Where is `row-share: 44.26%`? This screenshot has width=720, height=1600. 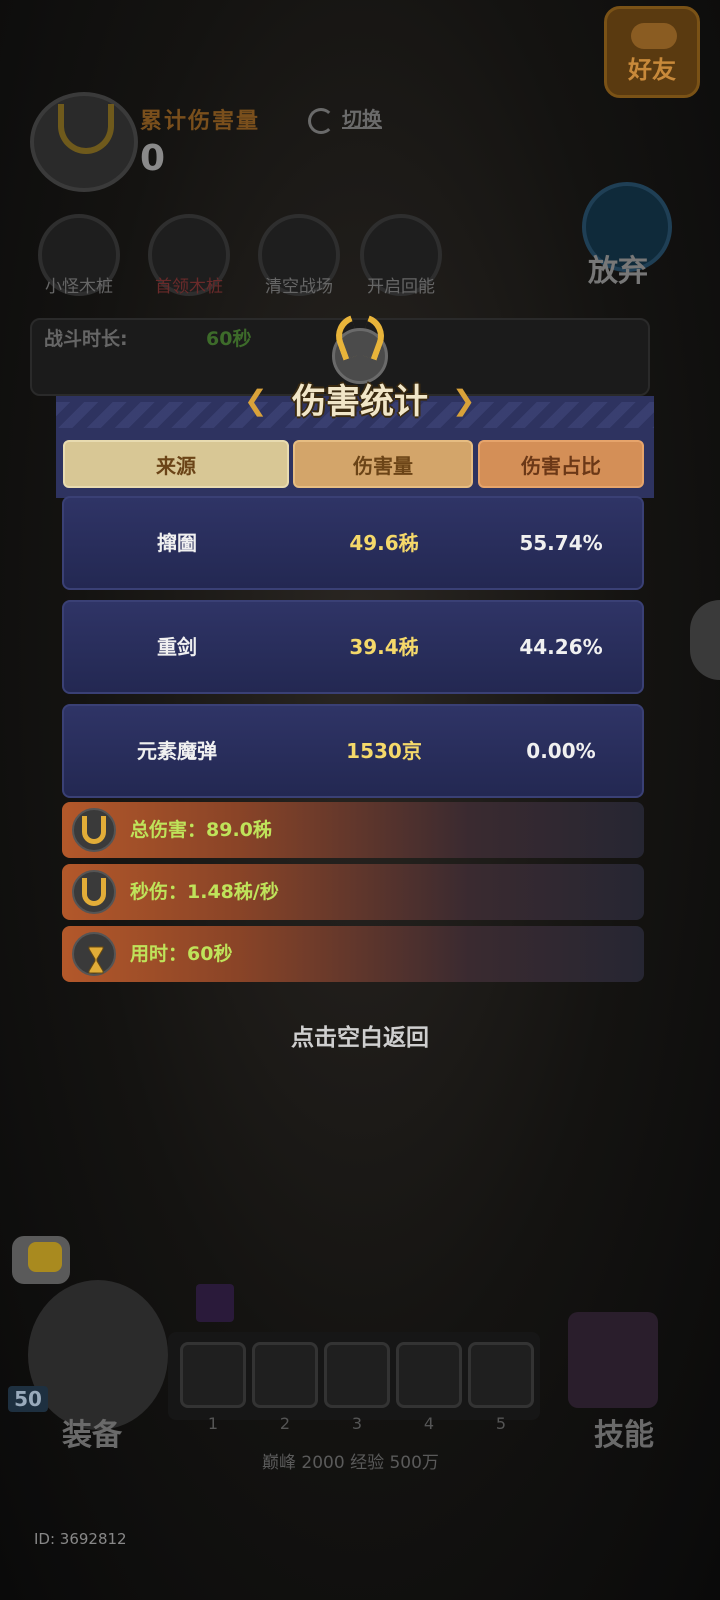 row-share: 44.26% is located at coordinates (561, 647).